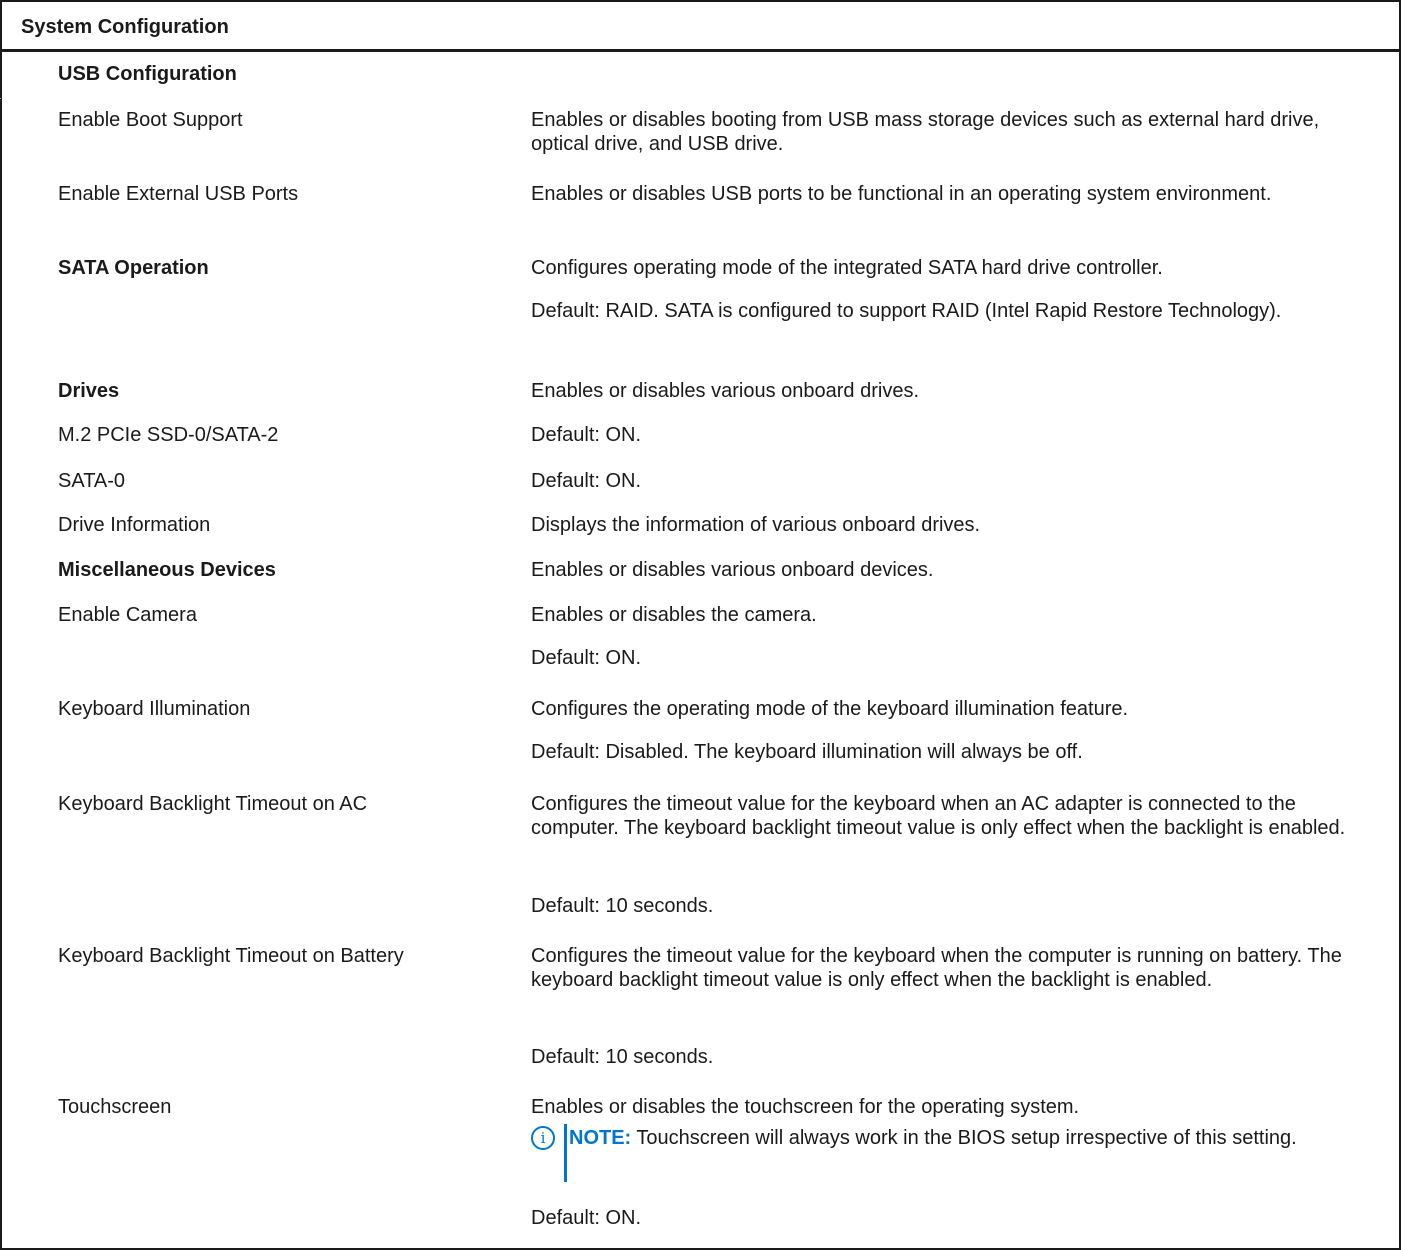 The height and width of the screenshot is (1250, 1405). Describe the element at coordinates (586, 435) in the screenshot. I see `desc-m2-pcie-ssd: Default: ON.` at that location.